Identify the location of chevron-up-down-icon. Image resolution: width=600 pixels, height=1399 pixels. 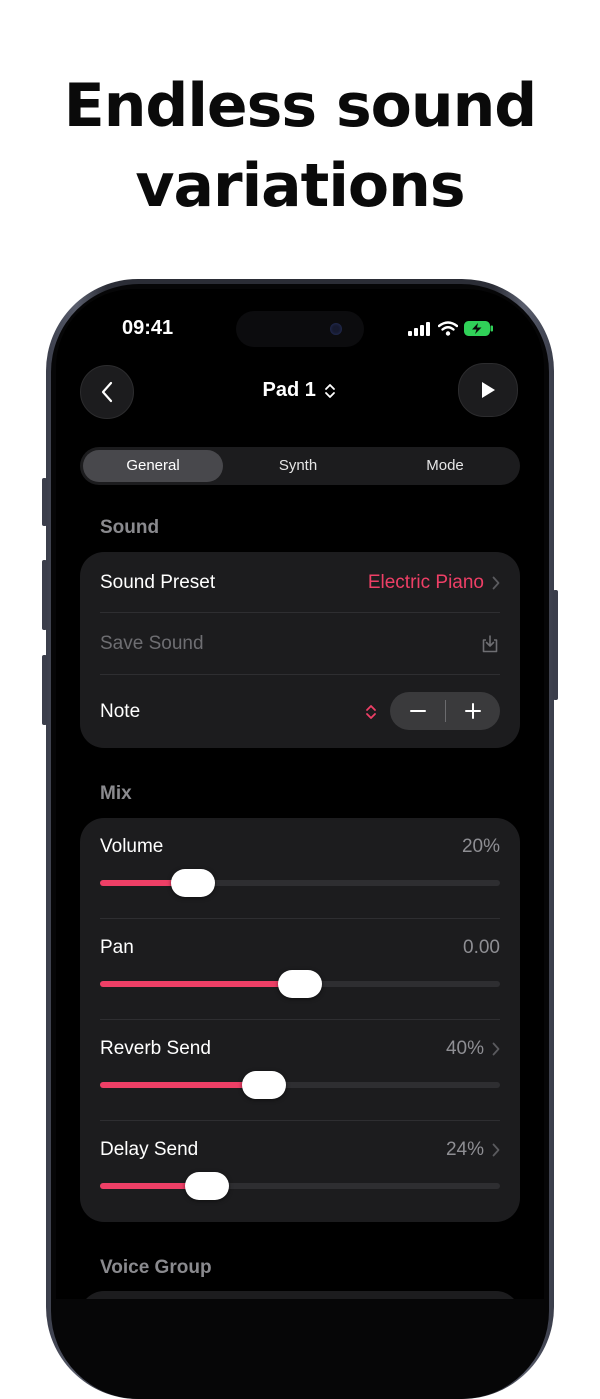
(330, 390).